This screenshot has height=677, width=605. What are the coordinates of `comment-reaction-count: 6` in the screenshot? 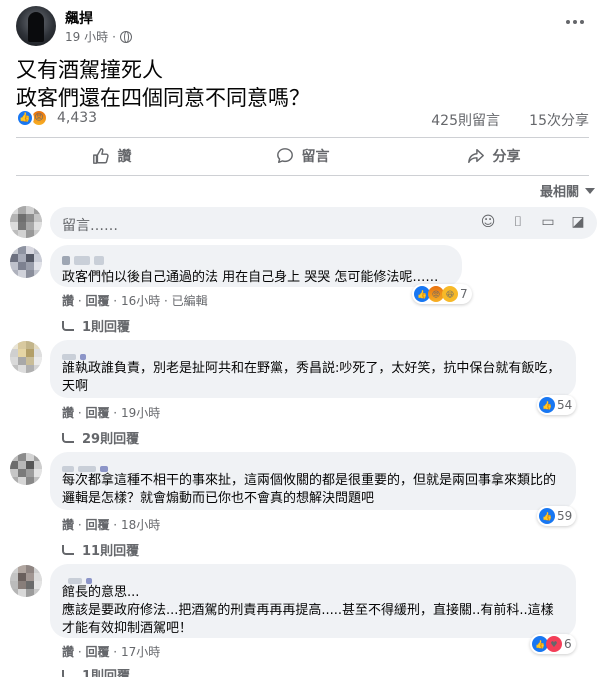 It's located at (568, 644).